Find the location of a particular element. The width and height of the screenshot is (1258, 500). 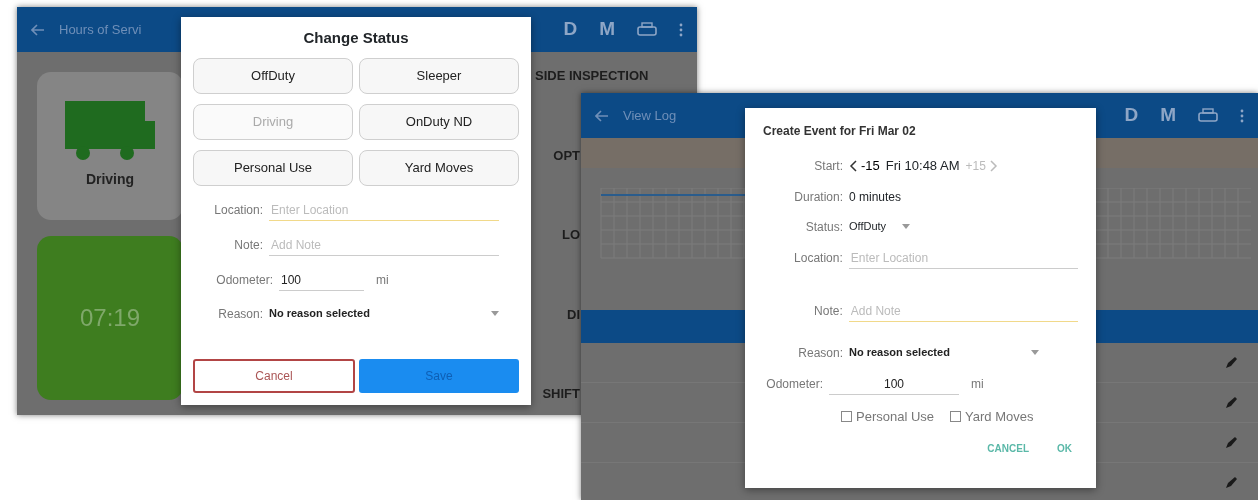

section-label: LO is located at coordinates (557, 235).